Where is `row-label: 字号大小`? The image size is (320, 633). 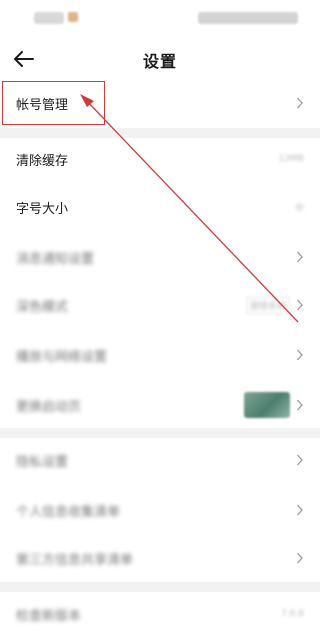 row-label: 字号大小 is located at coordinates (42, 209).